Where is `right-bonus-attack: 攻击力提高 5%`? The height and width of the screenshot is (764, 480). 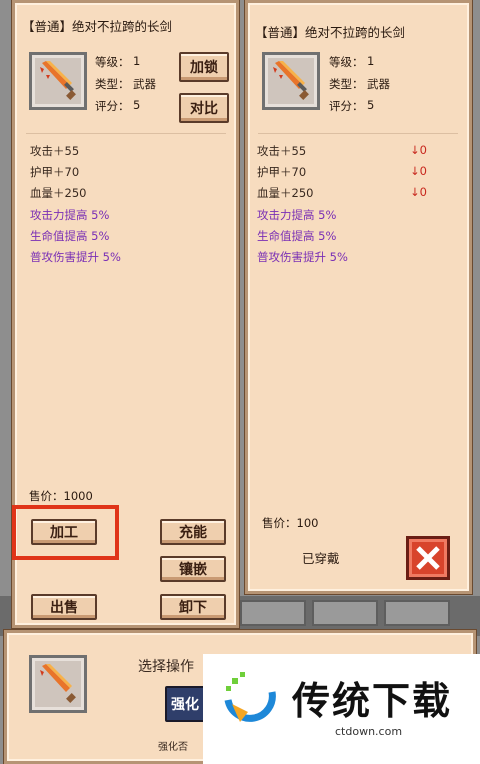
right-bonus-attack: 攻击力提高 5% is located at coordinates (297, 215).